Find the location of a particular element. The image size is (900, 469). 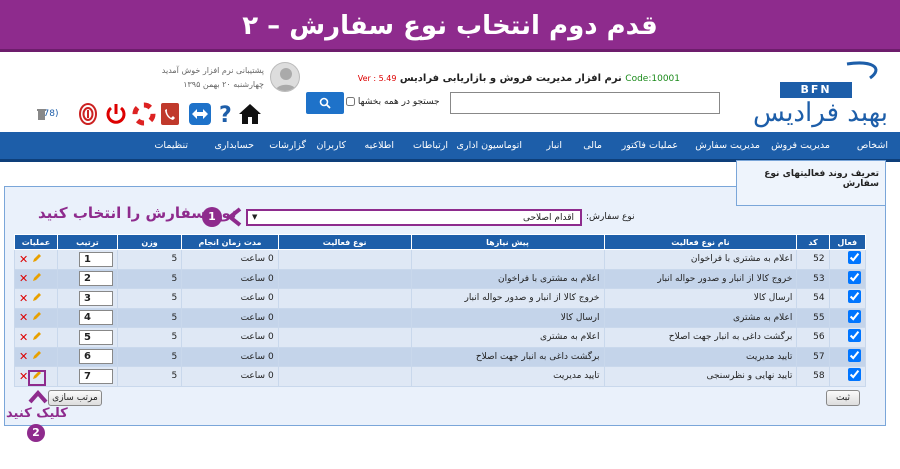

name-cell: اعلام به مشتری با فراخوان is located at coordinates (700, 259).